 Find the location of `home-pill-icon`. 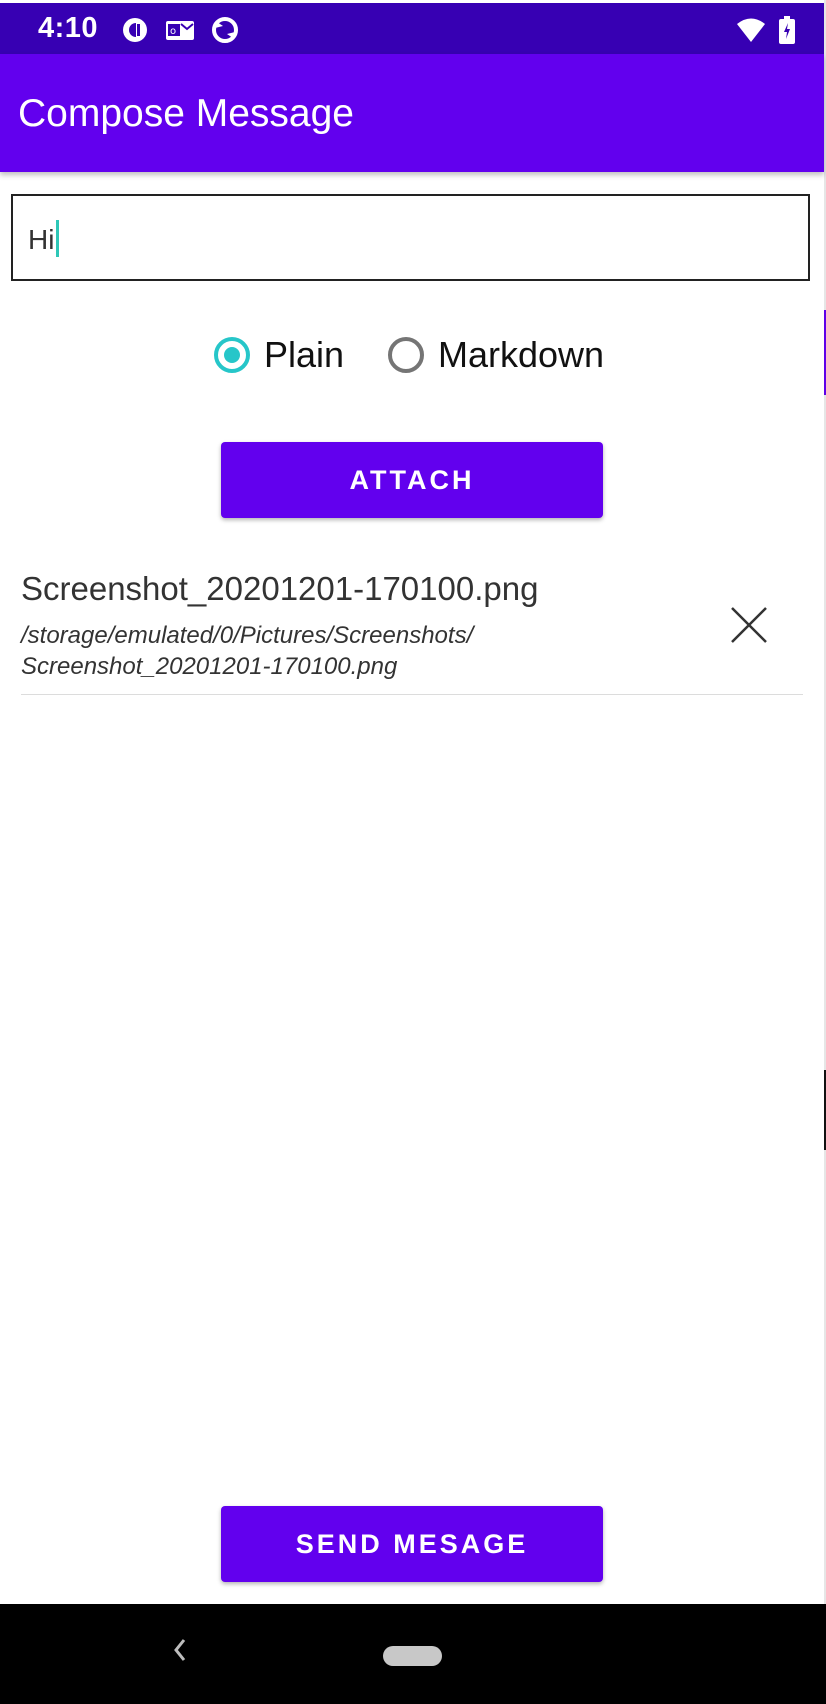

home-pill-icon is located at coordinates (412, 1656).